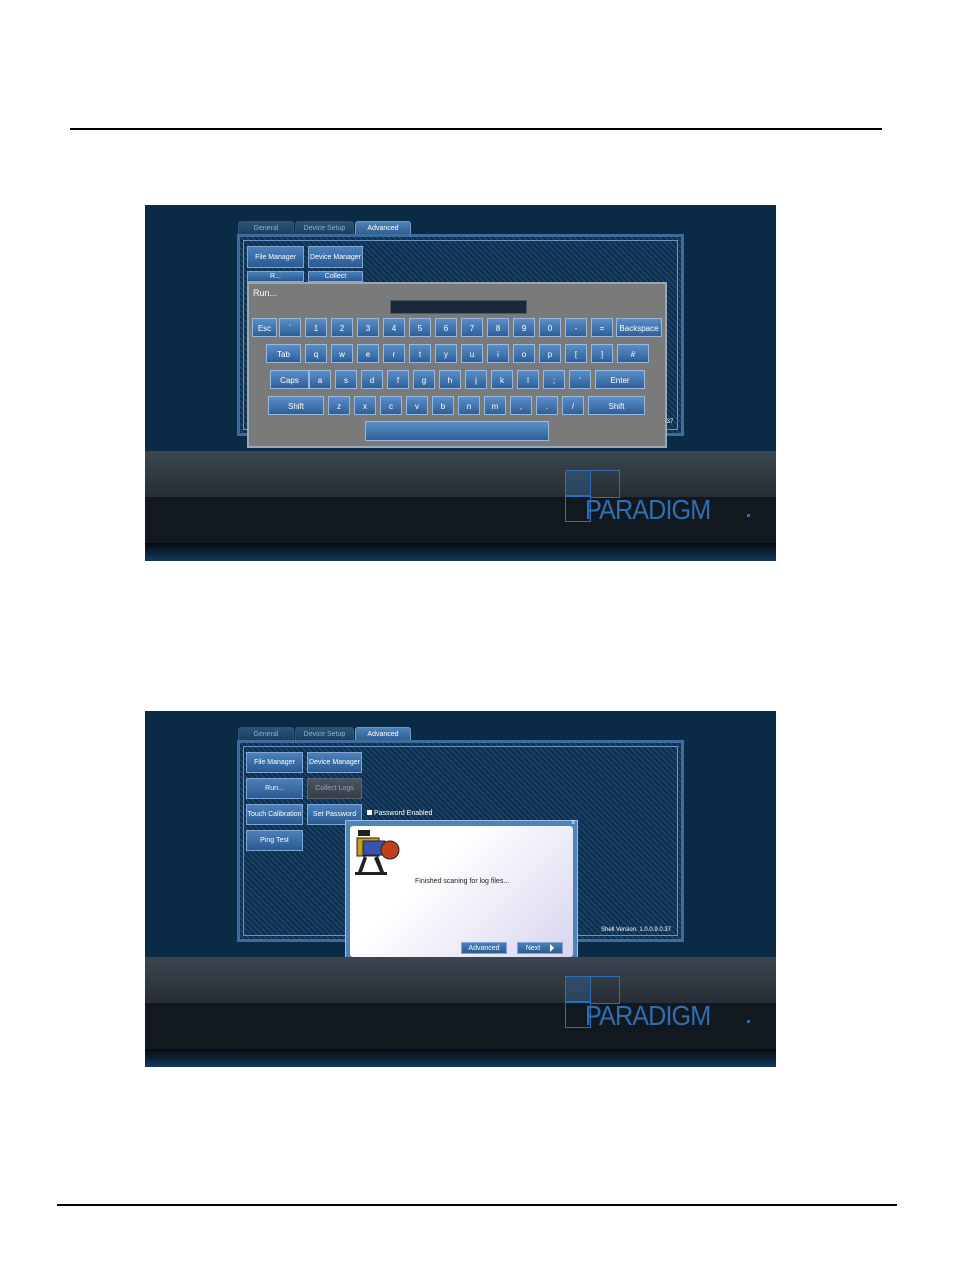  I want to click on key-s: s, so click(346, 379).